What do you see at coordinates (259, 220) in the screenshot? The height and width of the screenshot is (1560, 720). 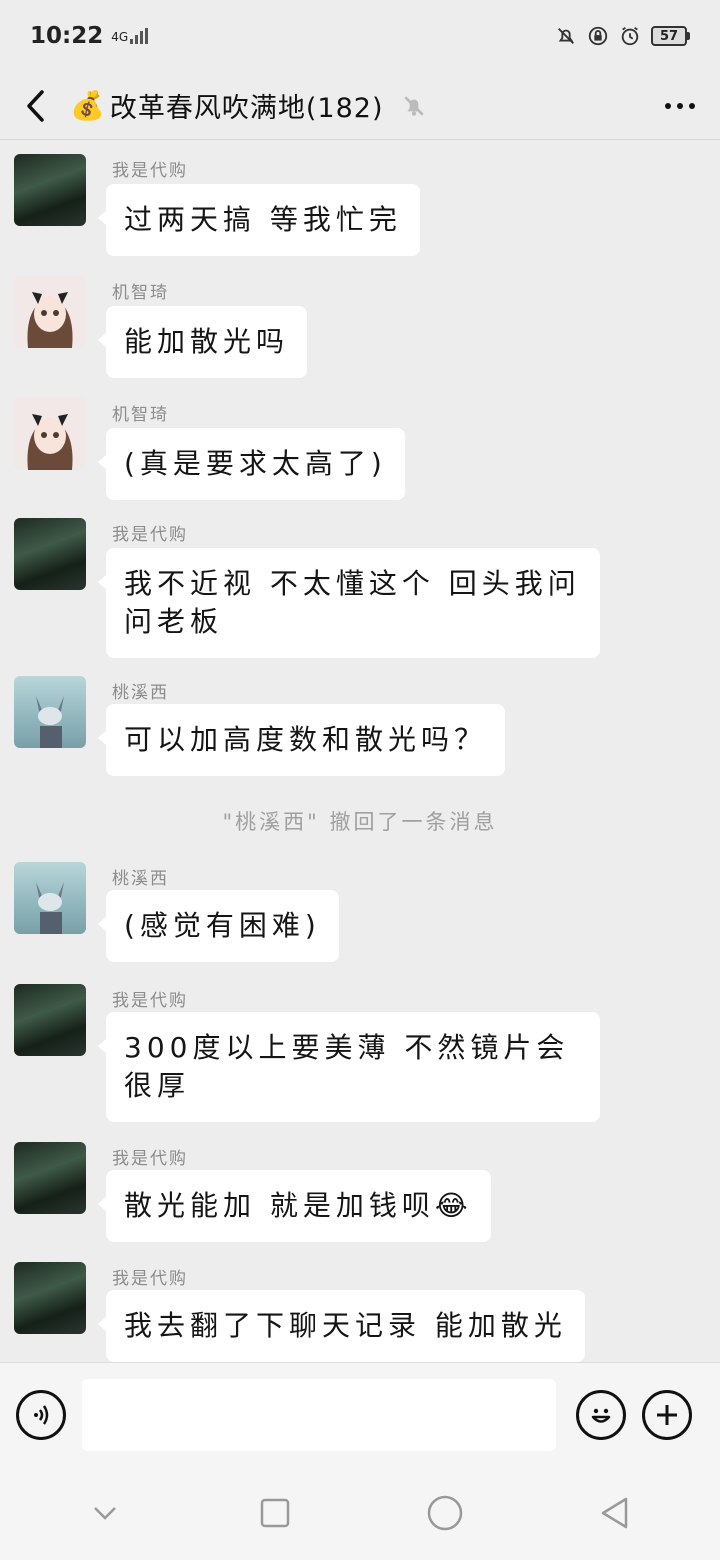 I see `message-bubble: 过两天搞 等我忙完` at bounding box center [259, 220].